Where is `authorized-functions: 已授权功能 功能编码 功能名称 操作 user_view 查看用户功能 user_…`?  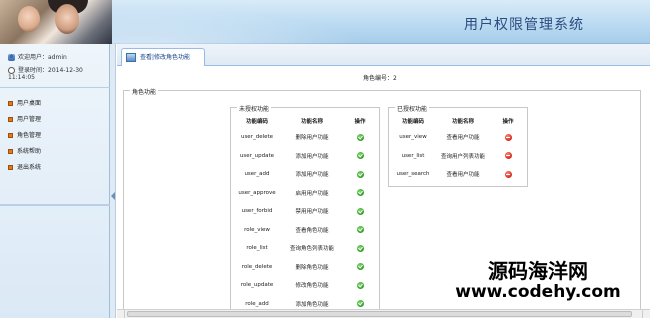
authorized-functions: 已授权功能 功能编码 功能名称 操作 user_view 查看用户功能 user_… is located at coordinates (458, 145).